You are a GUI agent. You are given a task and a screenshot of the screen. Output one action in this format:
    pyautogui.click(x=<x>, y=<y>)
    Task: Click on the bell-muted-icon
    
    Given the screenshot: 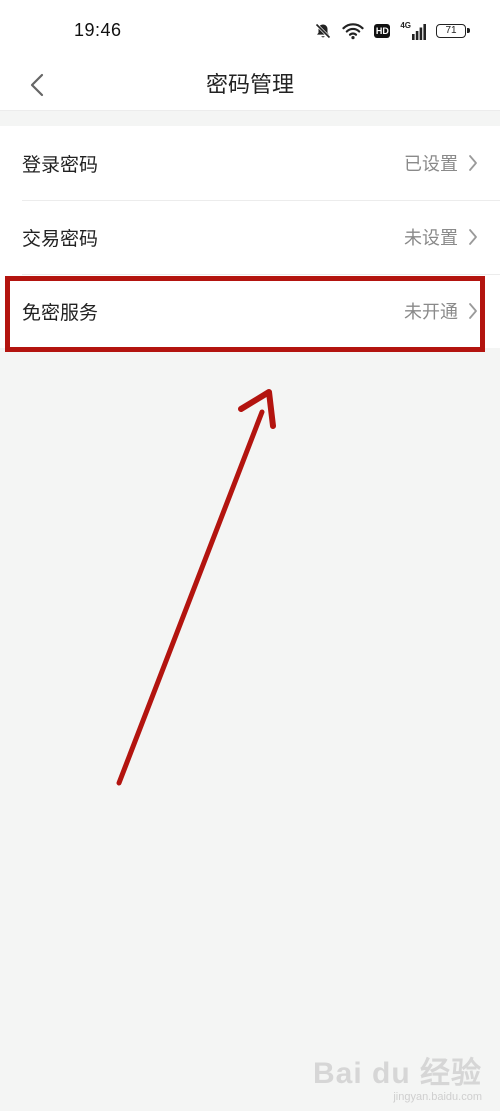 What is the action you would take?
    pyautogui.click(x=323, y=31)
    